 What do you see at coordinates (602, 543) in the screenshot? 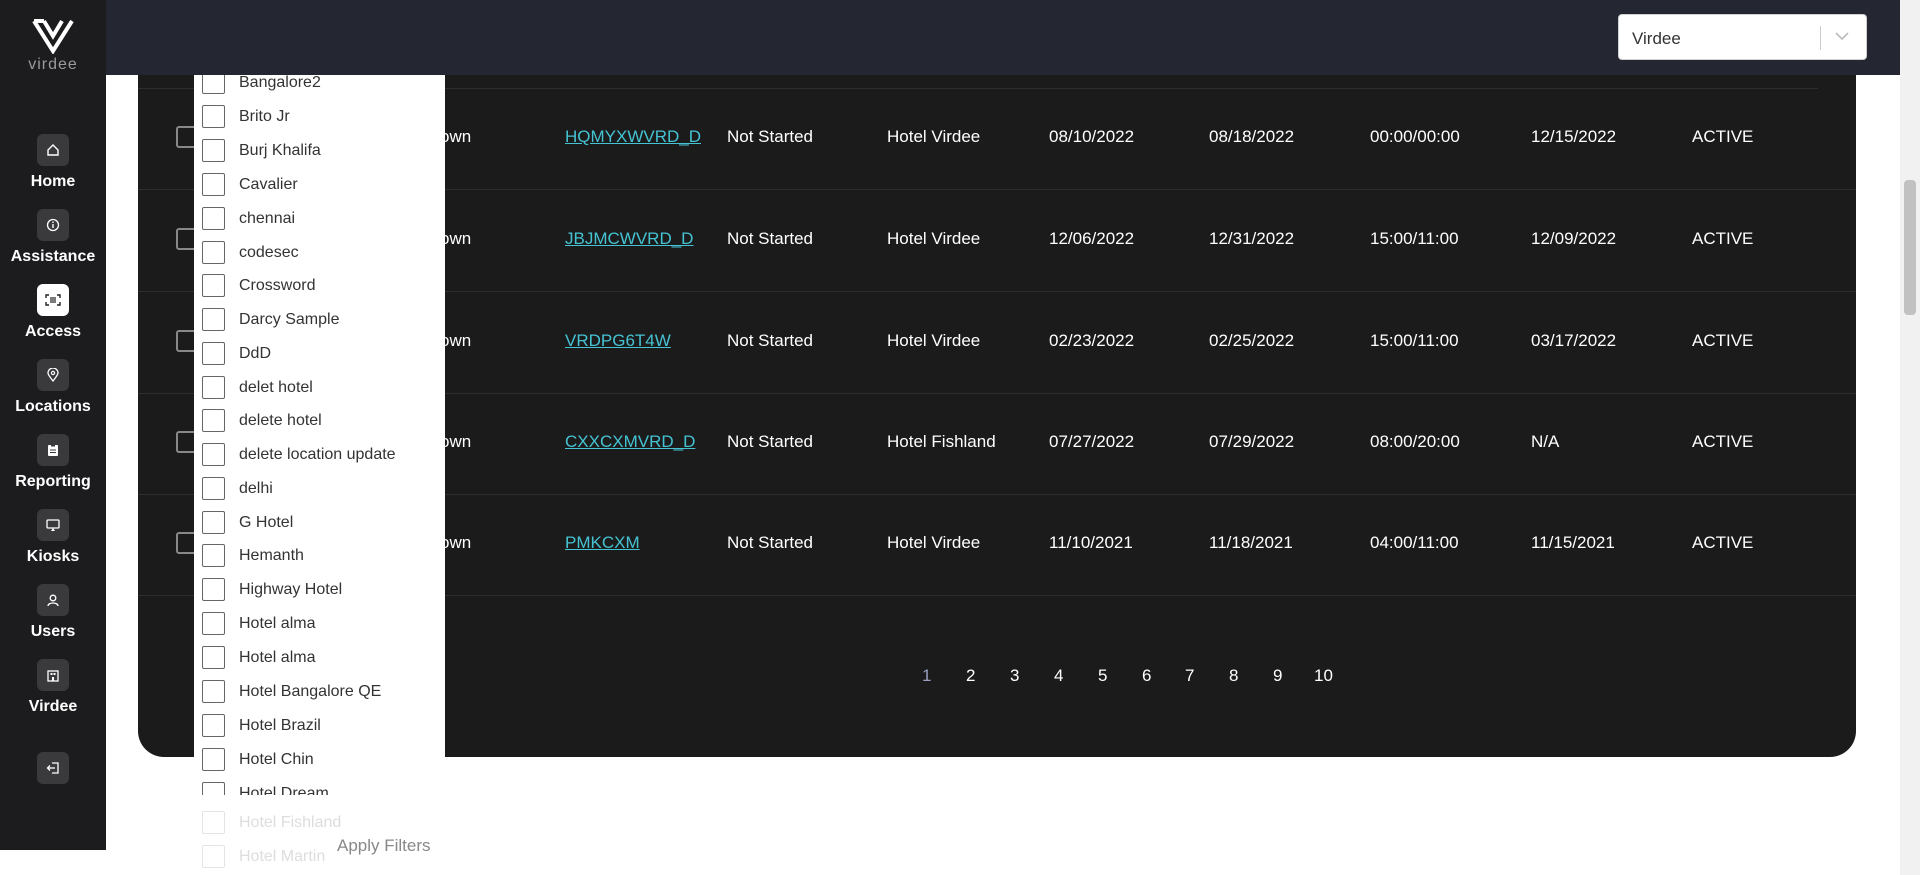
I see `cell-code-link: PMKCXM` at bounding box center [602, 543].